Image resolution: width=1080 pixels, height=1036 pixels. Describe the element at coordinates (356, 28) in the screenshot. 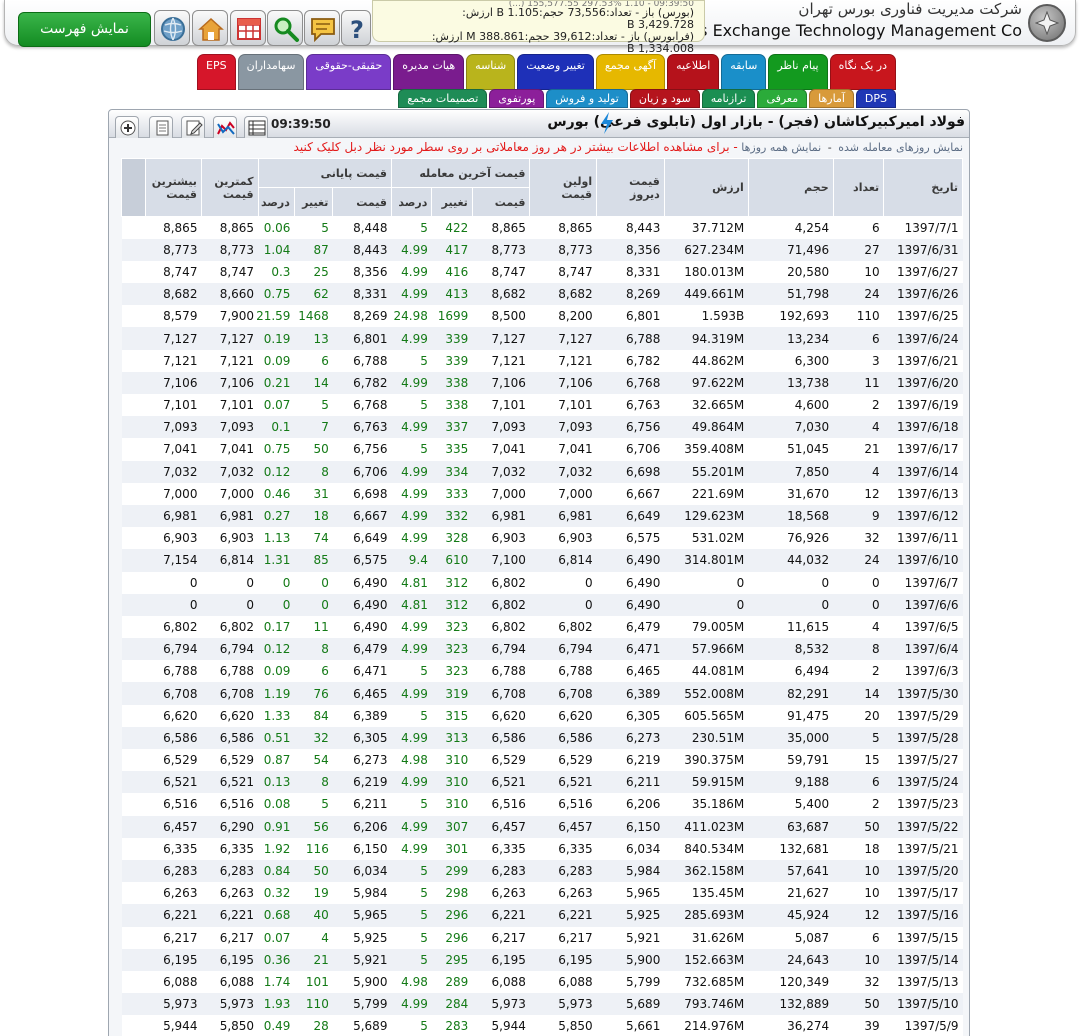

I see `help-button: ?` at that location.